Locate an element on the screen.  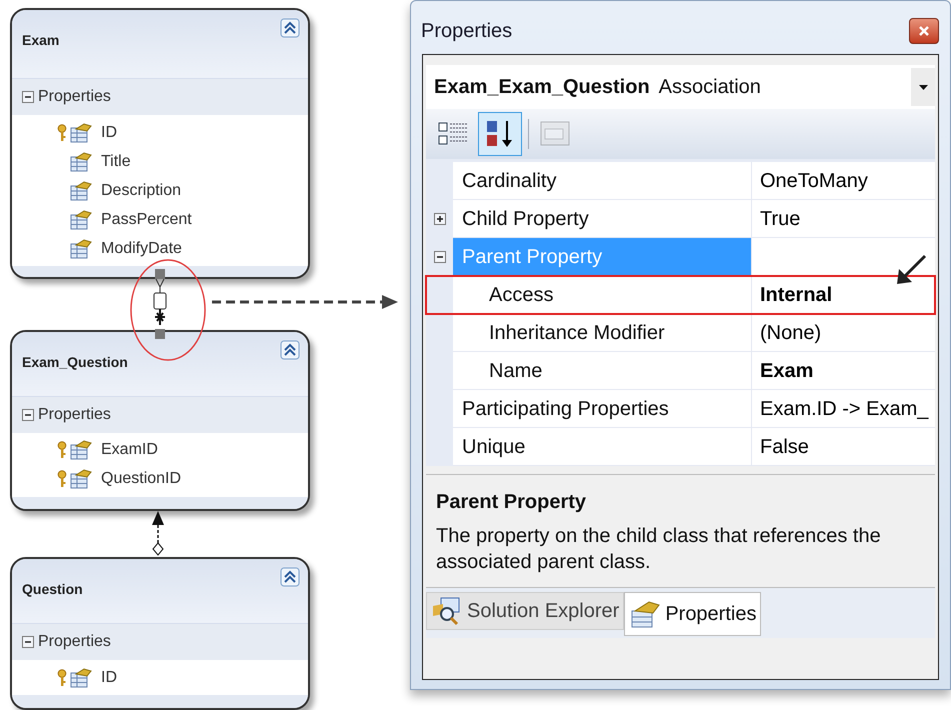
object-name: Exam_Exam_Question is located at coordinates (542, 87).